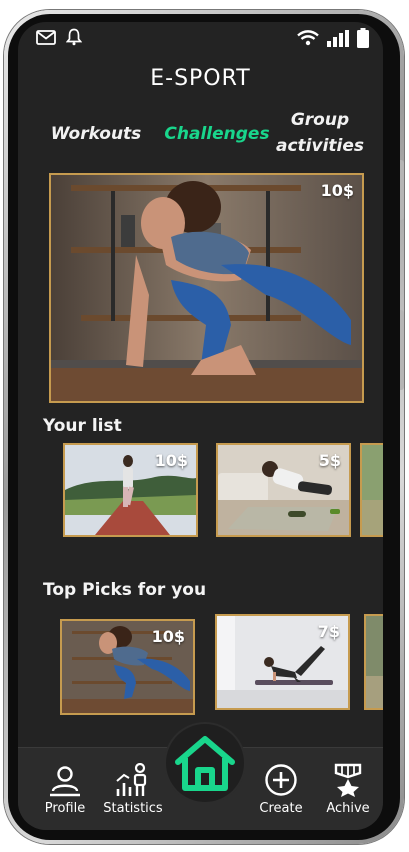 The image size is (409, 852). I want to click on nav-profile: Profile, so click(65, 790).